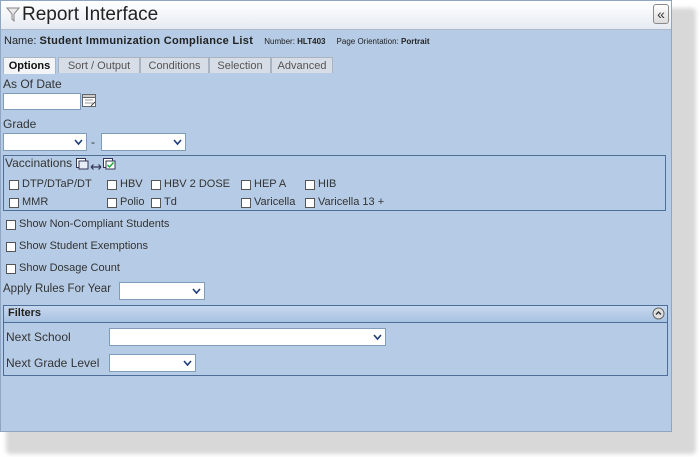 The height and width of the screenshot is (457, 700). I want to click on calendar-icon, so click(89, 102).